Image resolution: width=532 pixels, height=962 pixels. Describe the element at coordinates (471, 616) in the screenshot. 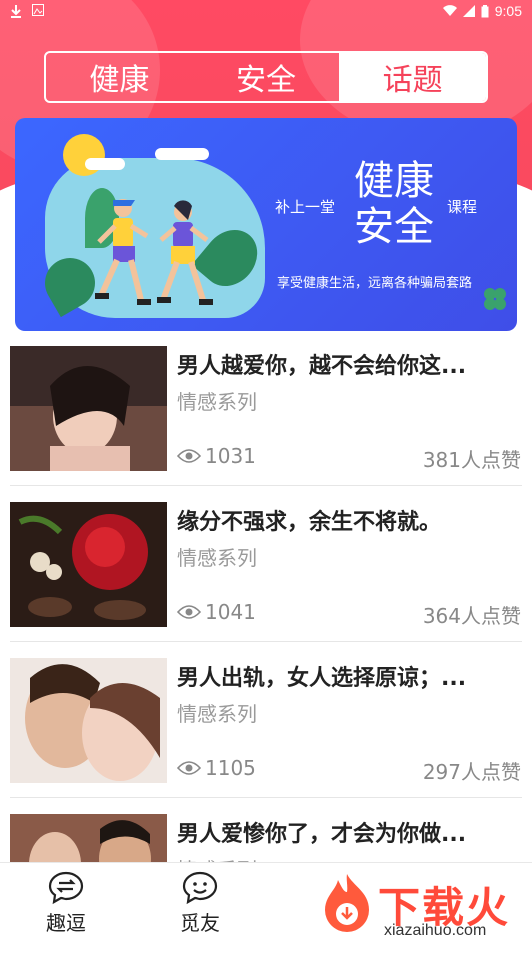

I see `like-count: 364人点赞` at that location.